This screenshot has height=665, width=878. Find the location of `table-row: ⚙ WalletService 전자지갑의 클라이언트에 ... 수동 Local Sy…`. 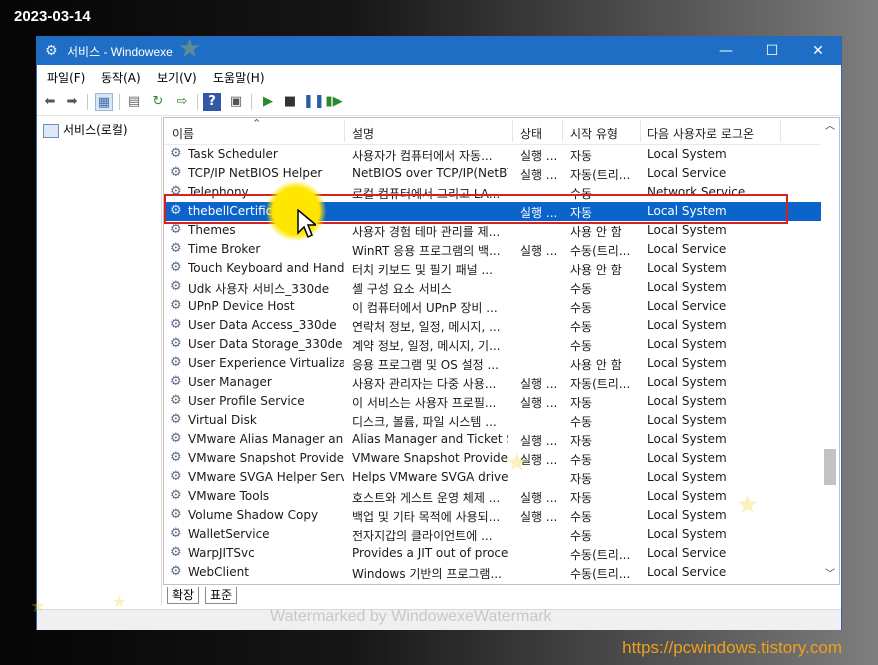

table-row: ⚙ WalletService 전자지갑의 클라이언트에 ... 수동 Local Sy… is located at coordinates (492, 534).